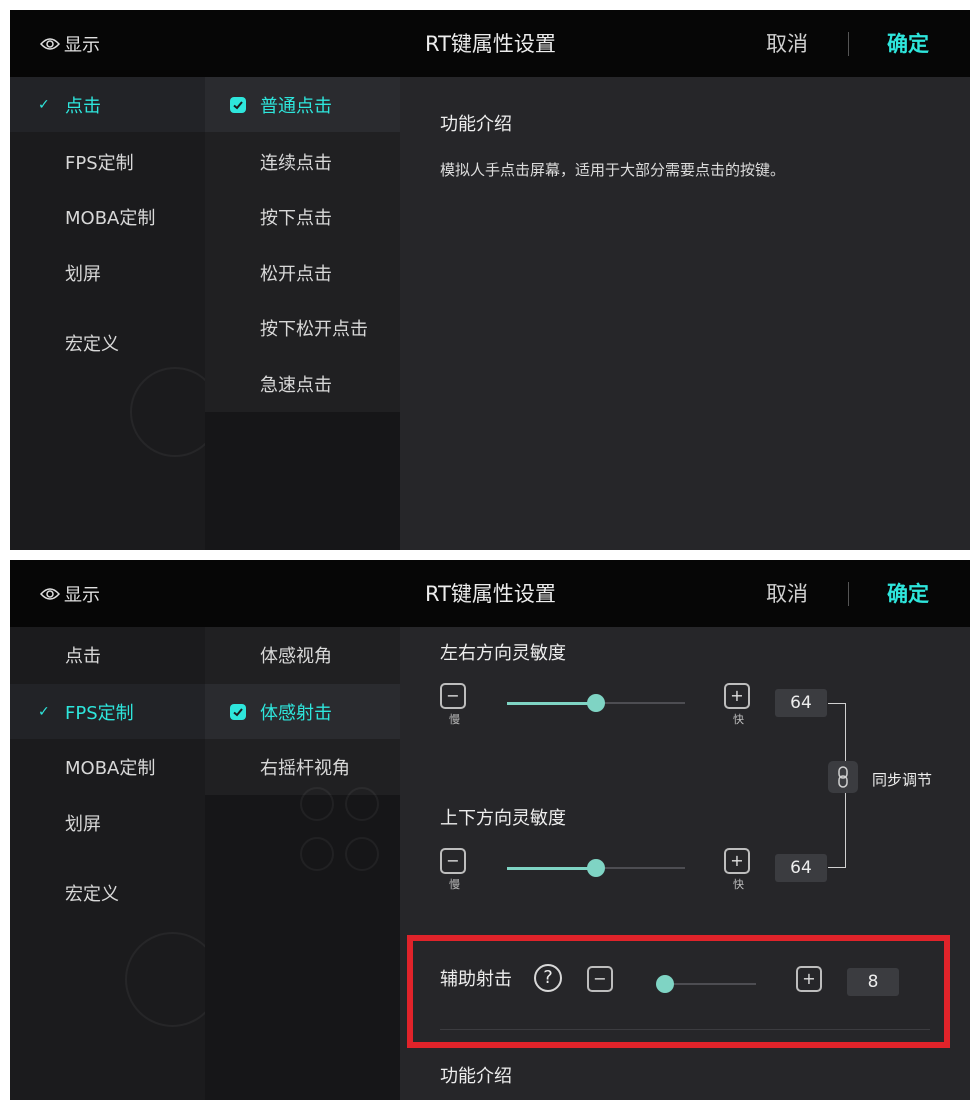  Describe the element at coordinates (678, 991) in the screenshot. I see `highlight-box` at that location.